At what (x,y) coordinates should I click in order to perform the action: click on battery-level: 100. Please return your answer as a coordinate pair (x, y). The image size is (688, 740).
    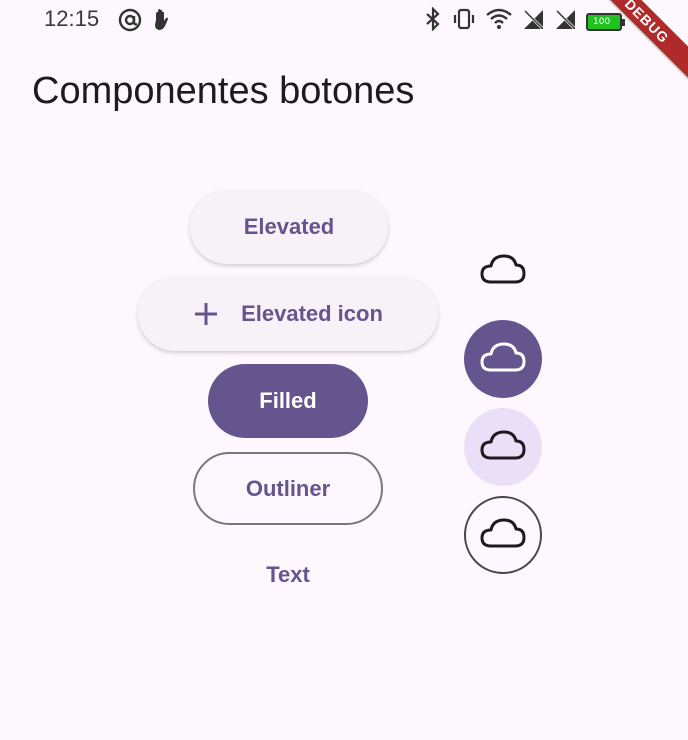
    Looking at the image, I should click on (602, 21).